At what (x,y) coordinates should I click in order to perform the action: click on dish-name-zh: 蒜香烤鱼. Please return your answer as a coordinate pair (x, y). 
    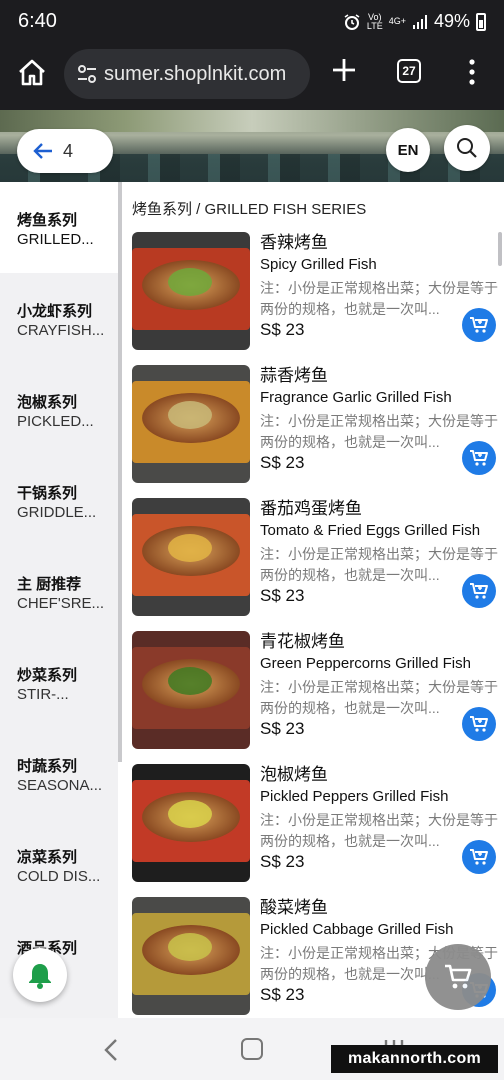
    Looking at the image, I should click on (294, 375).